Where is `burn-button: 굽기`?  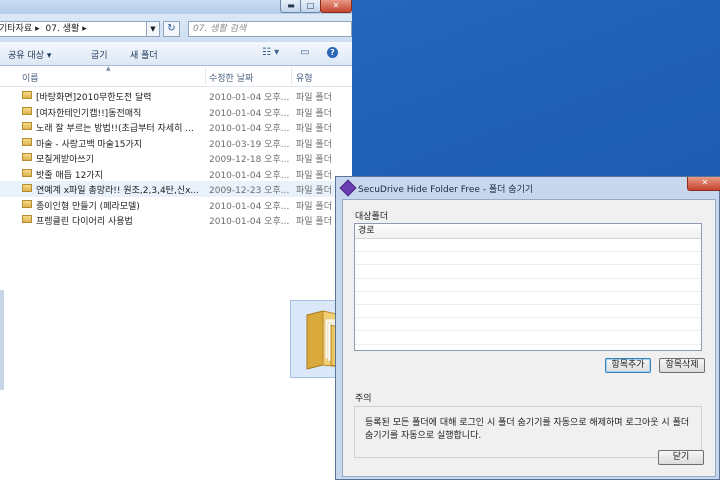 burn-button: 굽기 is located at coordinates (99, 54).